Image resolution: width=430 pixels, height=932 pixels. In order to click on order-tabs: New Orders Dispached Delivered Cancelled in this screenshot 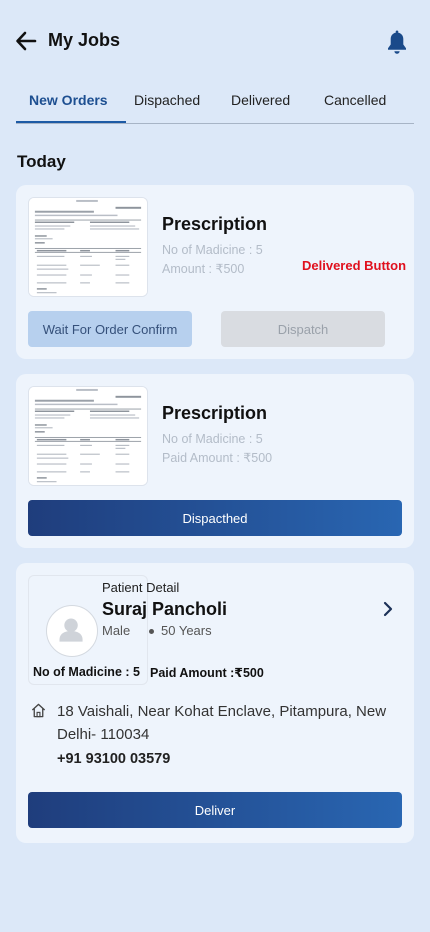, I will do `click(215, 106)`.